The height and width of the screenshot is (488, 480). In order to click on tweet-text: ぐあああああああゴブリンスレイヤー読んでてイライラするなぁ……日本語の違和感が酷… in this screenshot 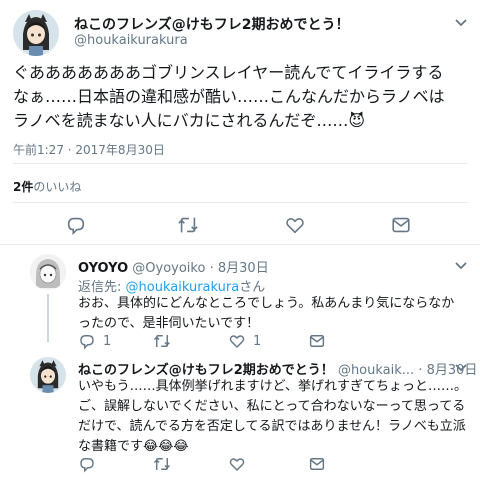, I will do `click(229, 96)`.